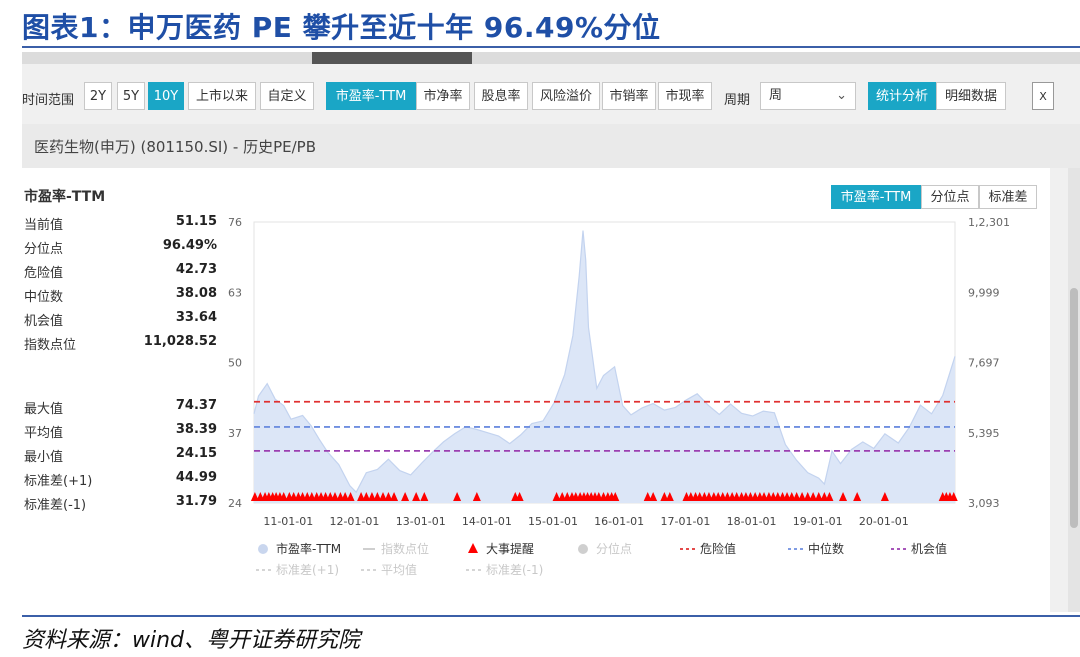  What do you see at coordinates (884, 521) in the screenshot?
I see `x-tick-label: 20-01-01` at bounding box center [884, 521].